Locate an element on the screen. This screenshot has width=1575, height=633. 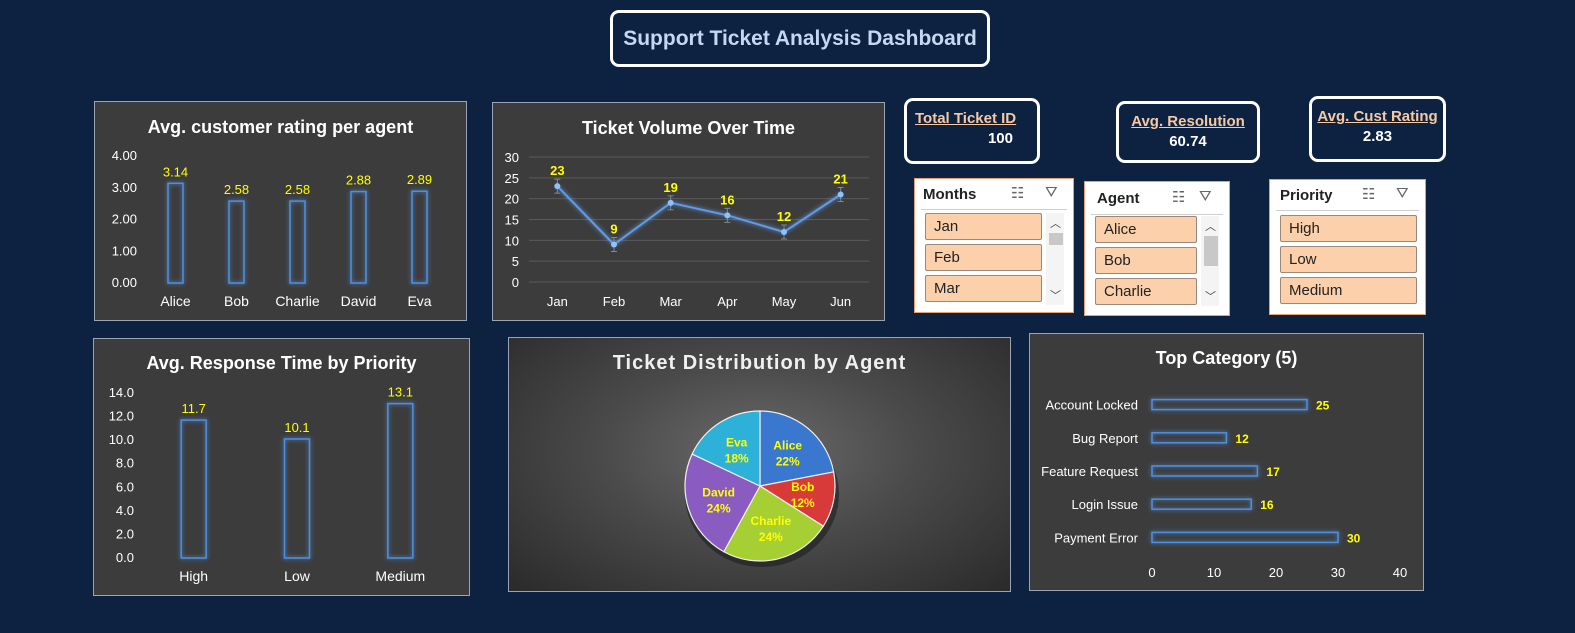
volume-point-mar is located at coordinates (670, 202).